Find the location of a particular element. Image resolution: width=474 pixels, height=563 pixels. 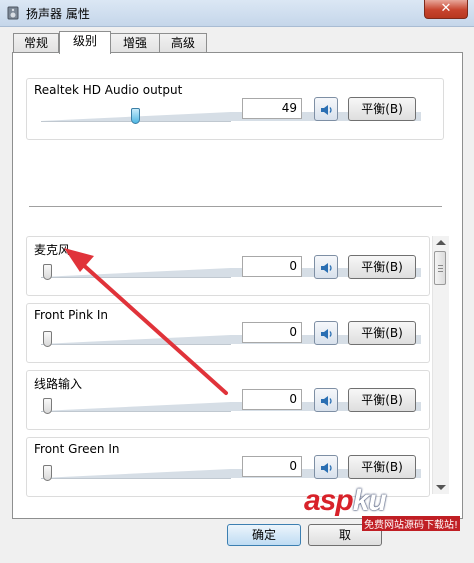

master-balance-button: 平衡(B) is located at coordinates (382, 109).